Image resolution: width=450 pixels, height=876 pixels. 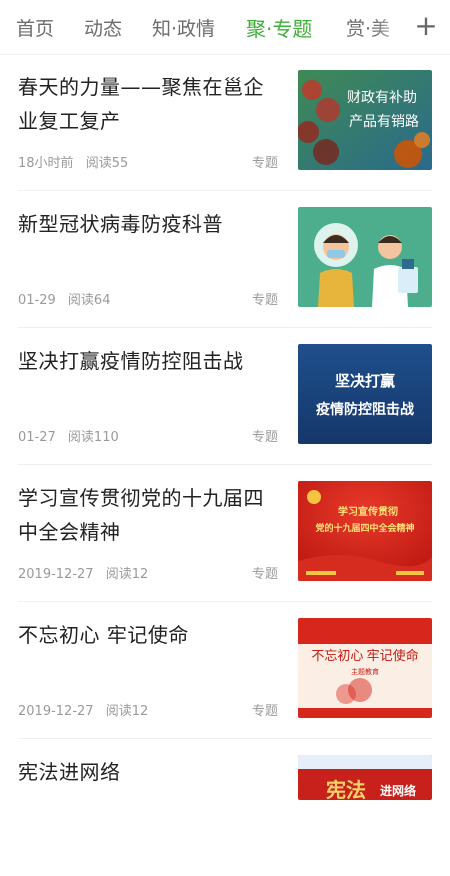 I want to click on party-plenary-thumbnail: 学习宣传贯彻 党的十九届四中全会精神, so click(x=365, y=531).